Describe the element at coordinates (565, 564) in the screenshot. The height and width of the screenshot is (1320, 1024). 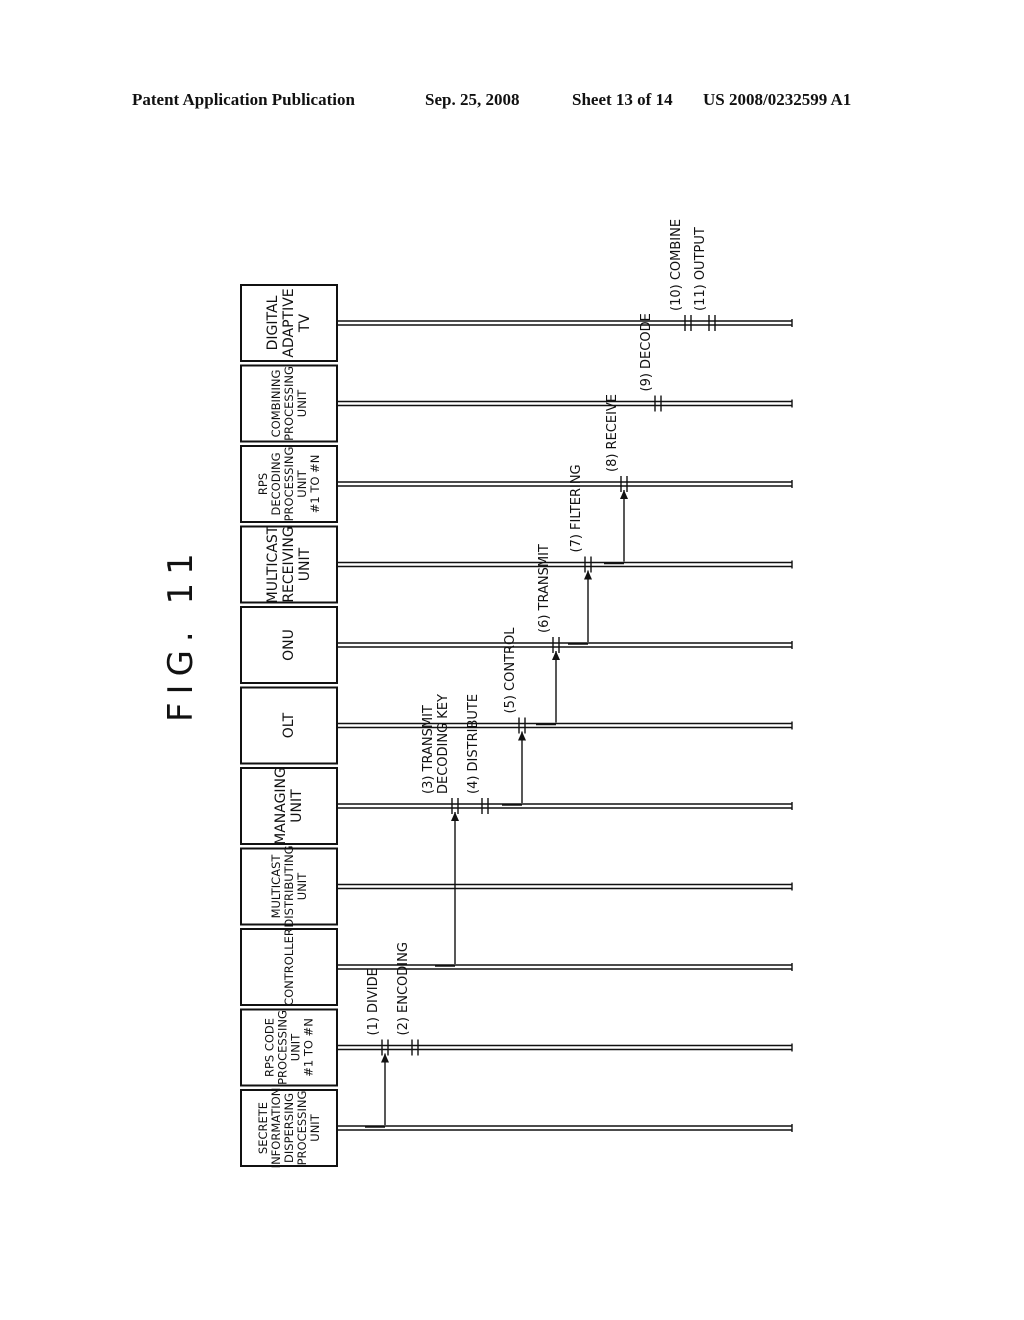
I see `lifeline-mcr` at that location.